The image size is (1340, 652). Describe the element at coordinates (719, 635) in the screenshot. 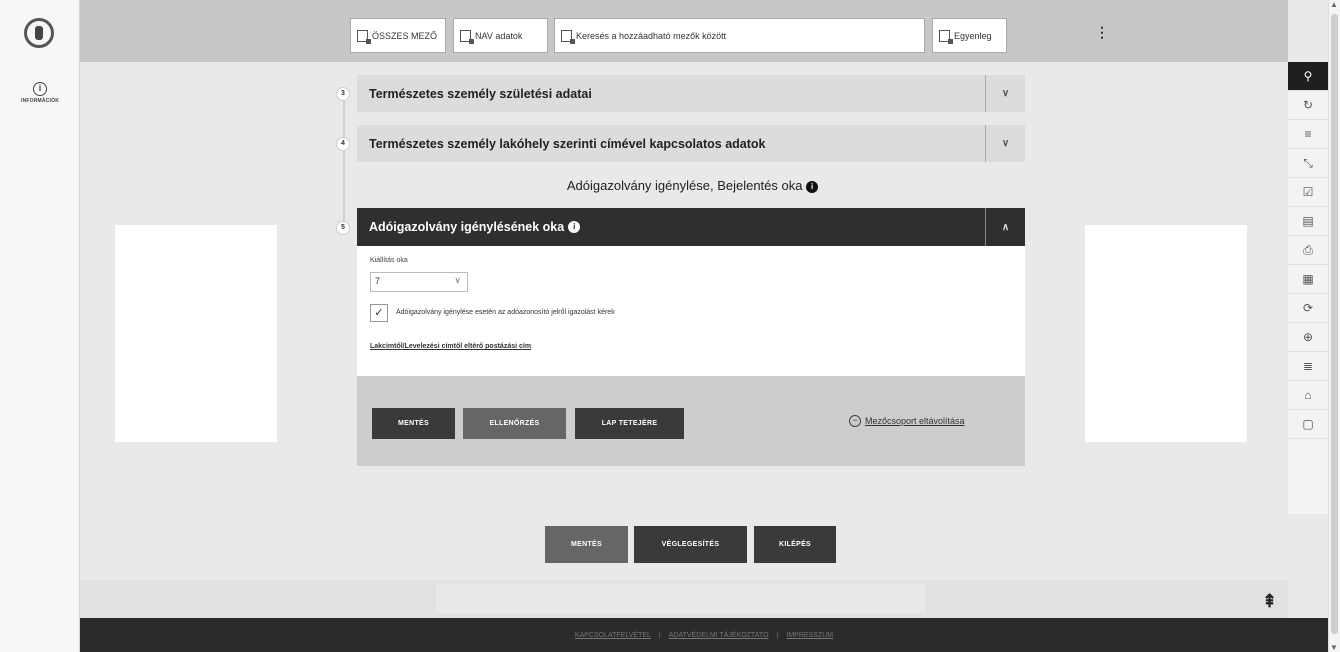

I see `privacy-link: ADATVÉDELMI TÁJÉKOZTATÓ` at that location.